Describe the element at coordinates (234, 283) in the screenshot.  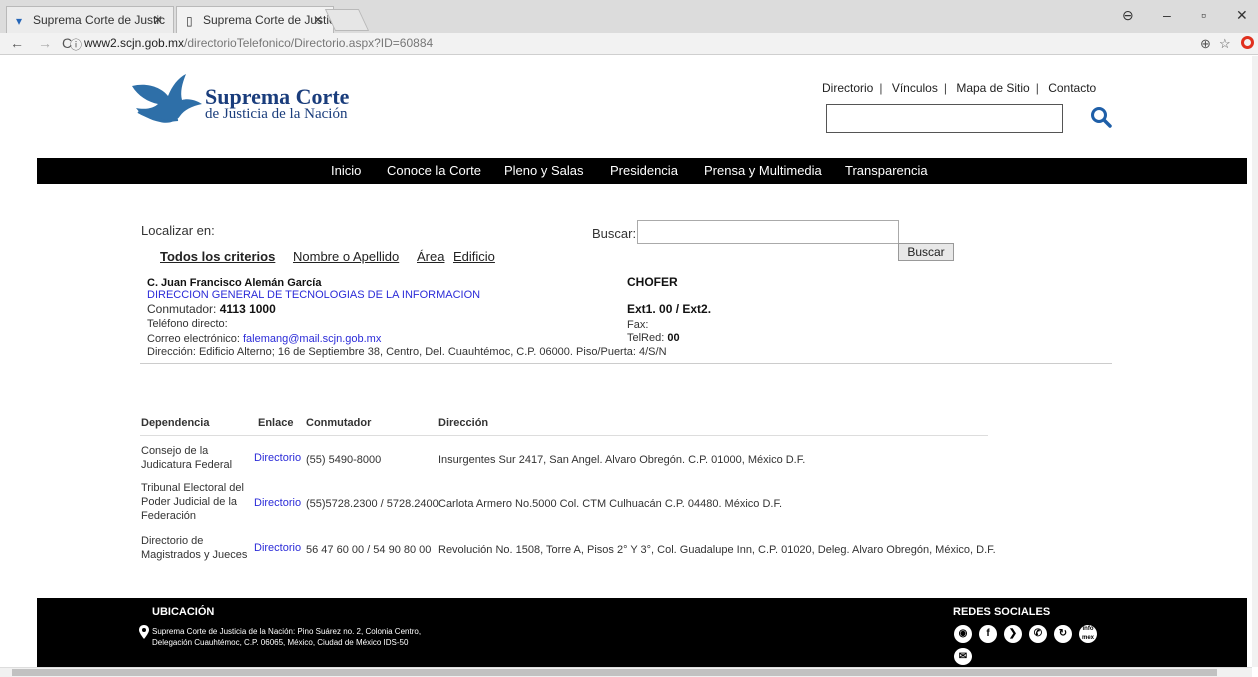
I see `person-name: C. Juan Francisco Alemán García` at that location.